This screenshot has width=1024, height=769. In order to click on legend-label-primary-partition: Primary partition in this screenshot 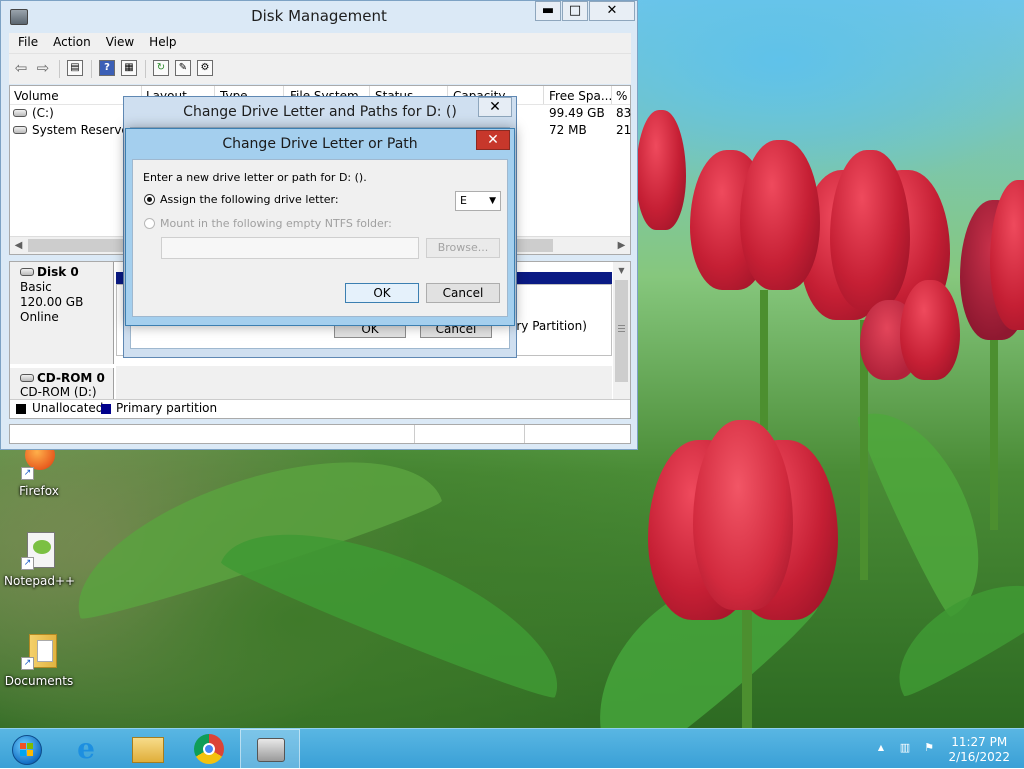, I will do `click(167, 408)`.